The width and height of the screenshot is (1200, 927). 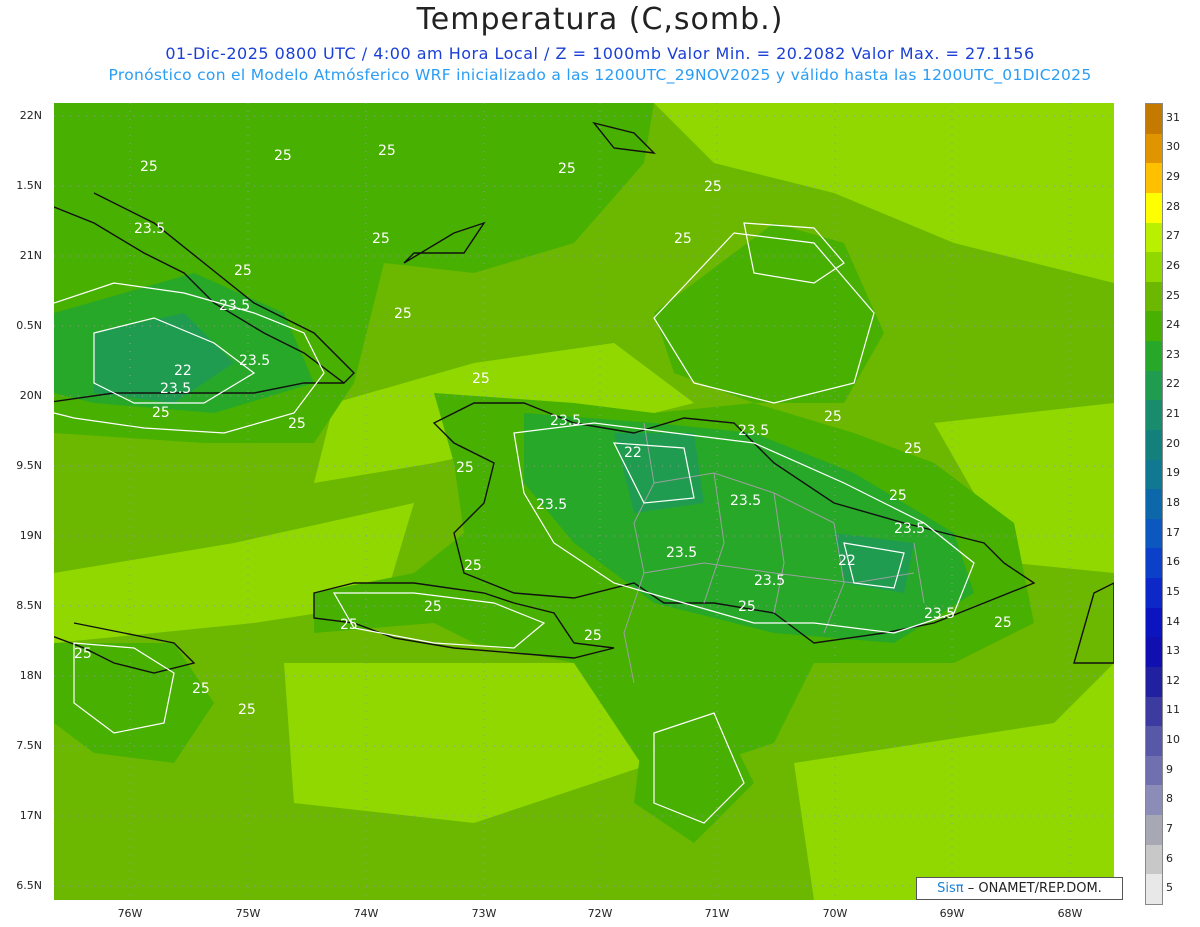 I want to click on colorbar-label: 17, so click(x=1173, y=532).